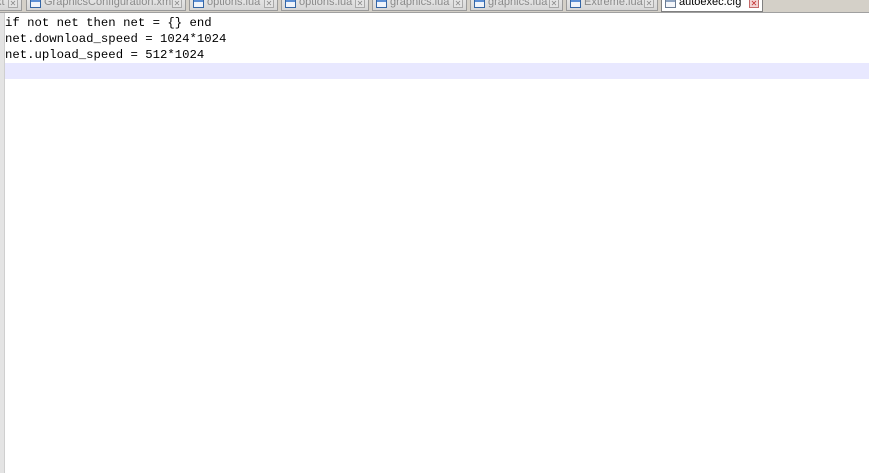 The image size is (869, 473). Describe the element at coordinates (437, 39) in the screenshot. I see `code-line-2: net.download_speed = 1024*1024` at that location.